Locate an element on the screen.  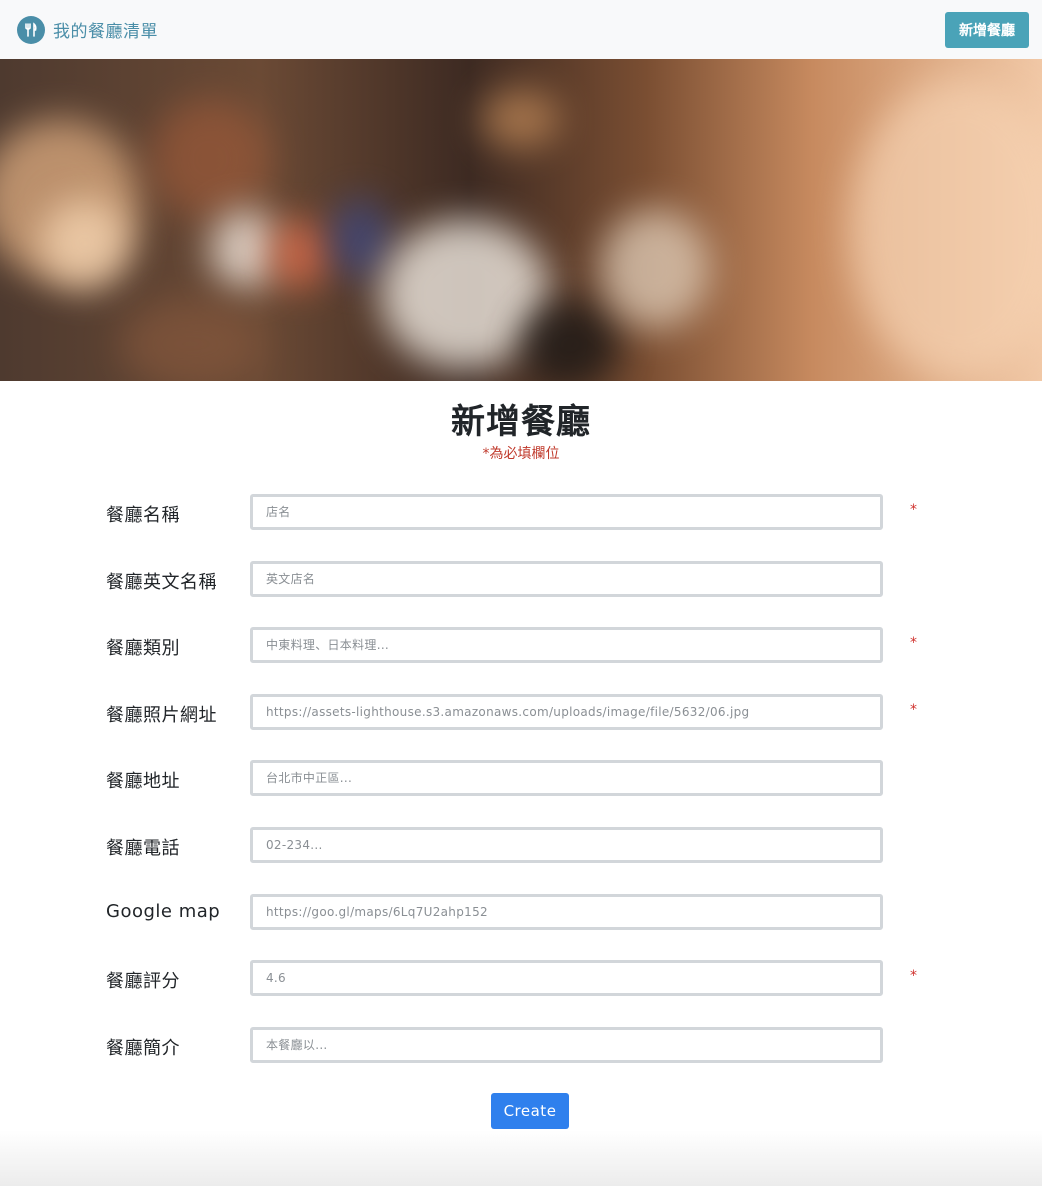
restaurant-phone-input is located at coordinates (566, 845).